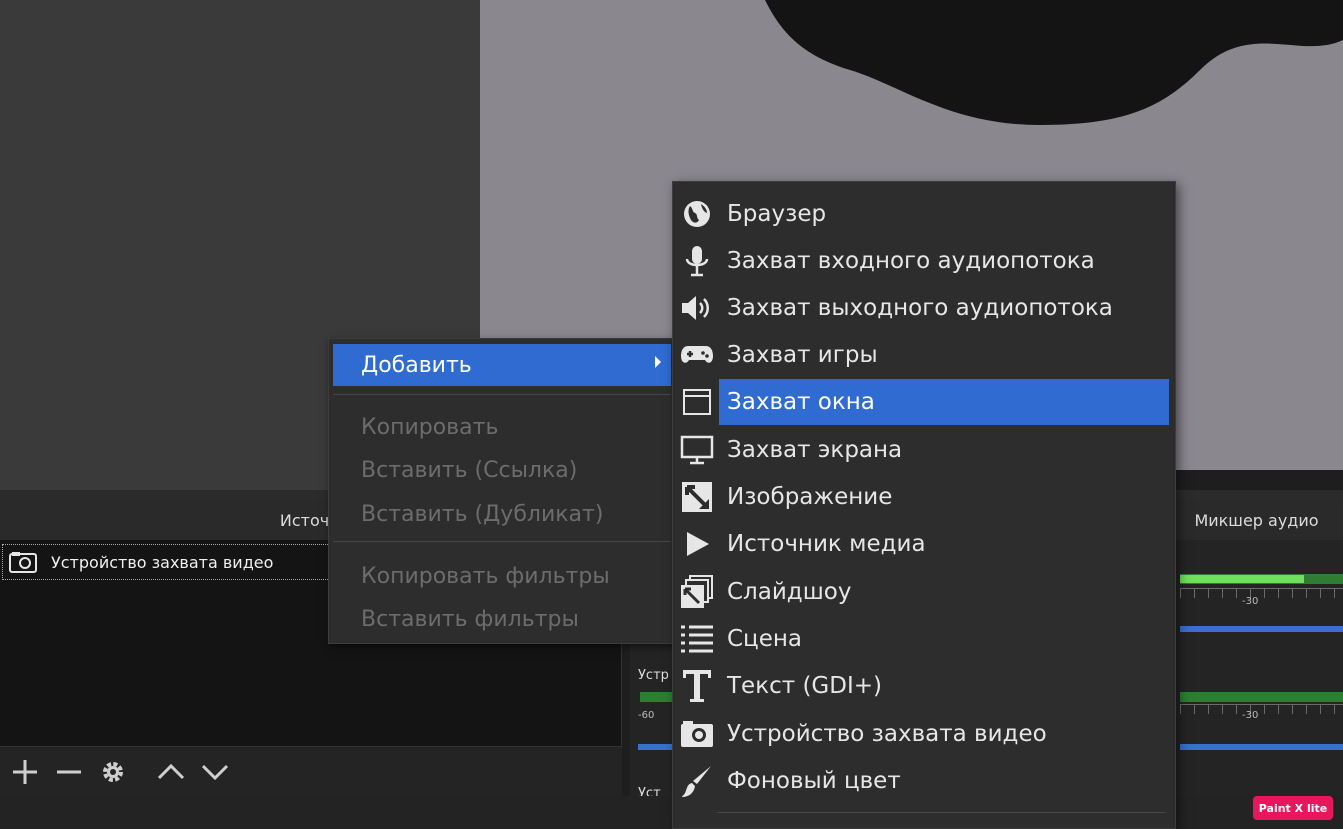 The width and height of the screenshot is (1343, 829). What do you see at coordinates (1256, 520) in the screenshot?
I see `mixer-dock-title: Микшер аудио` at bounding box center [1256, 520].